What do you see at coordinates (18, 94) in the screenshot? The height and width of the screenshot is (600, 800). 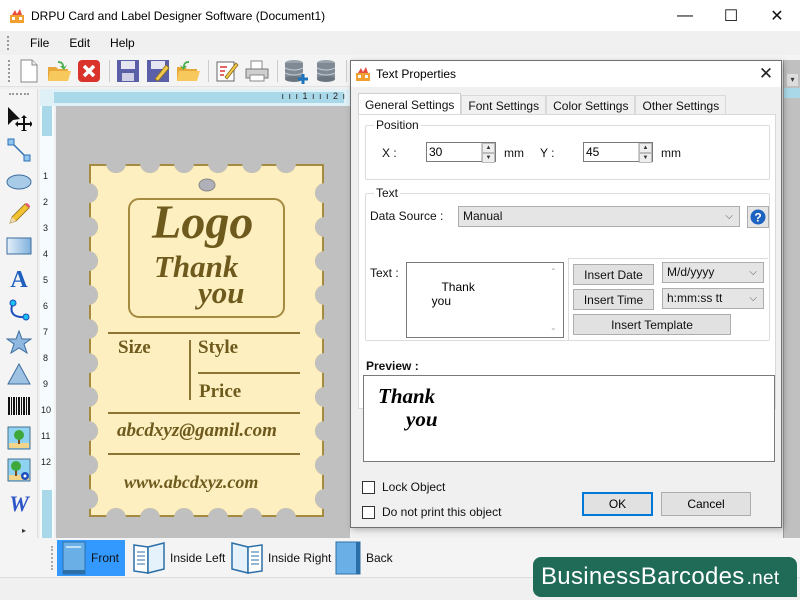 I see `palette-grip` at bounding box center [18, 94].